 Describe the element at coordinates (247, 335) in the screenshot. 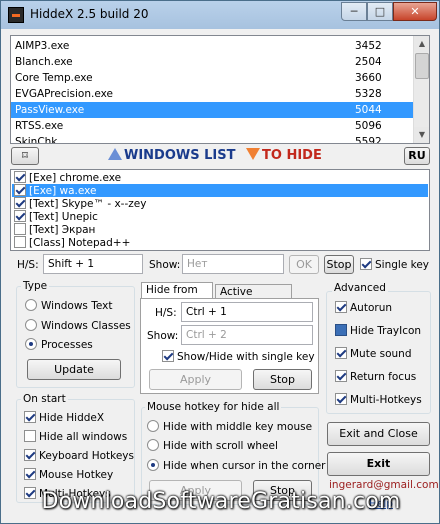

I see `panel-show-field: Ctrl + 2` at that location.